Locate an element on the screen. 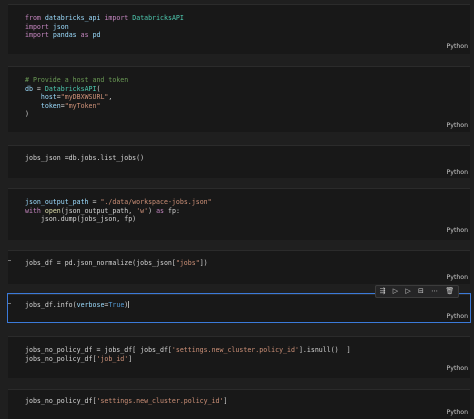 The height and width of the screenshot is (419, 474). text-cursor is located at coordinates (129, 304).